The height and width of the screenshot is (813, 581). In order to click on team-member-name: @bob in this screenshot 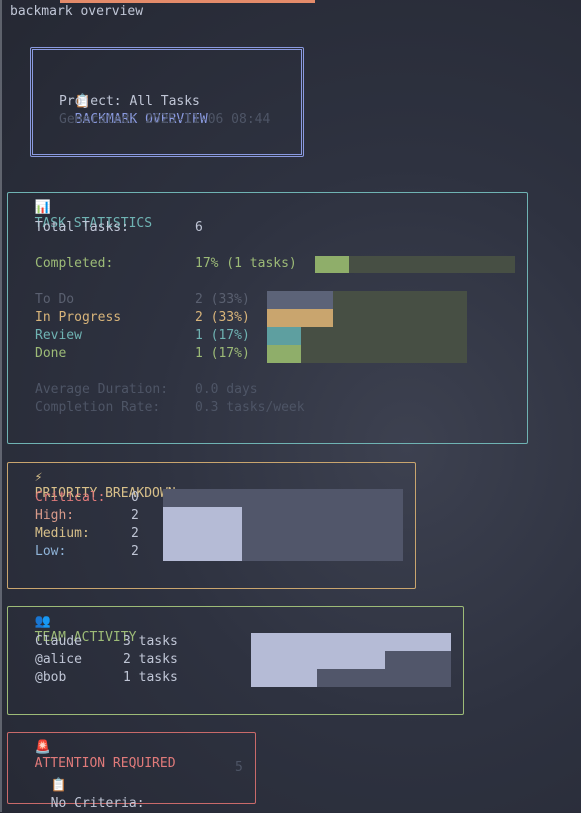, I will do `click(51, 677)`.